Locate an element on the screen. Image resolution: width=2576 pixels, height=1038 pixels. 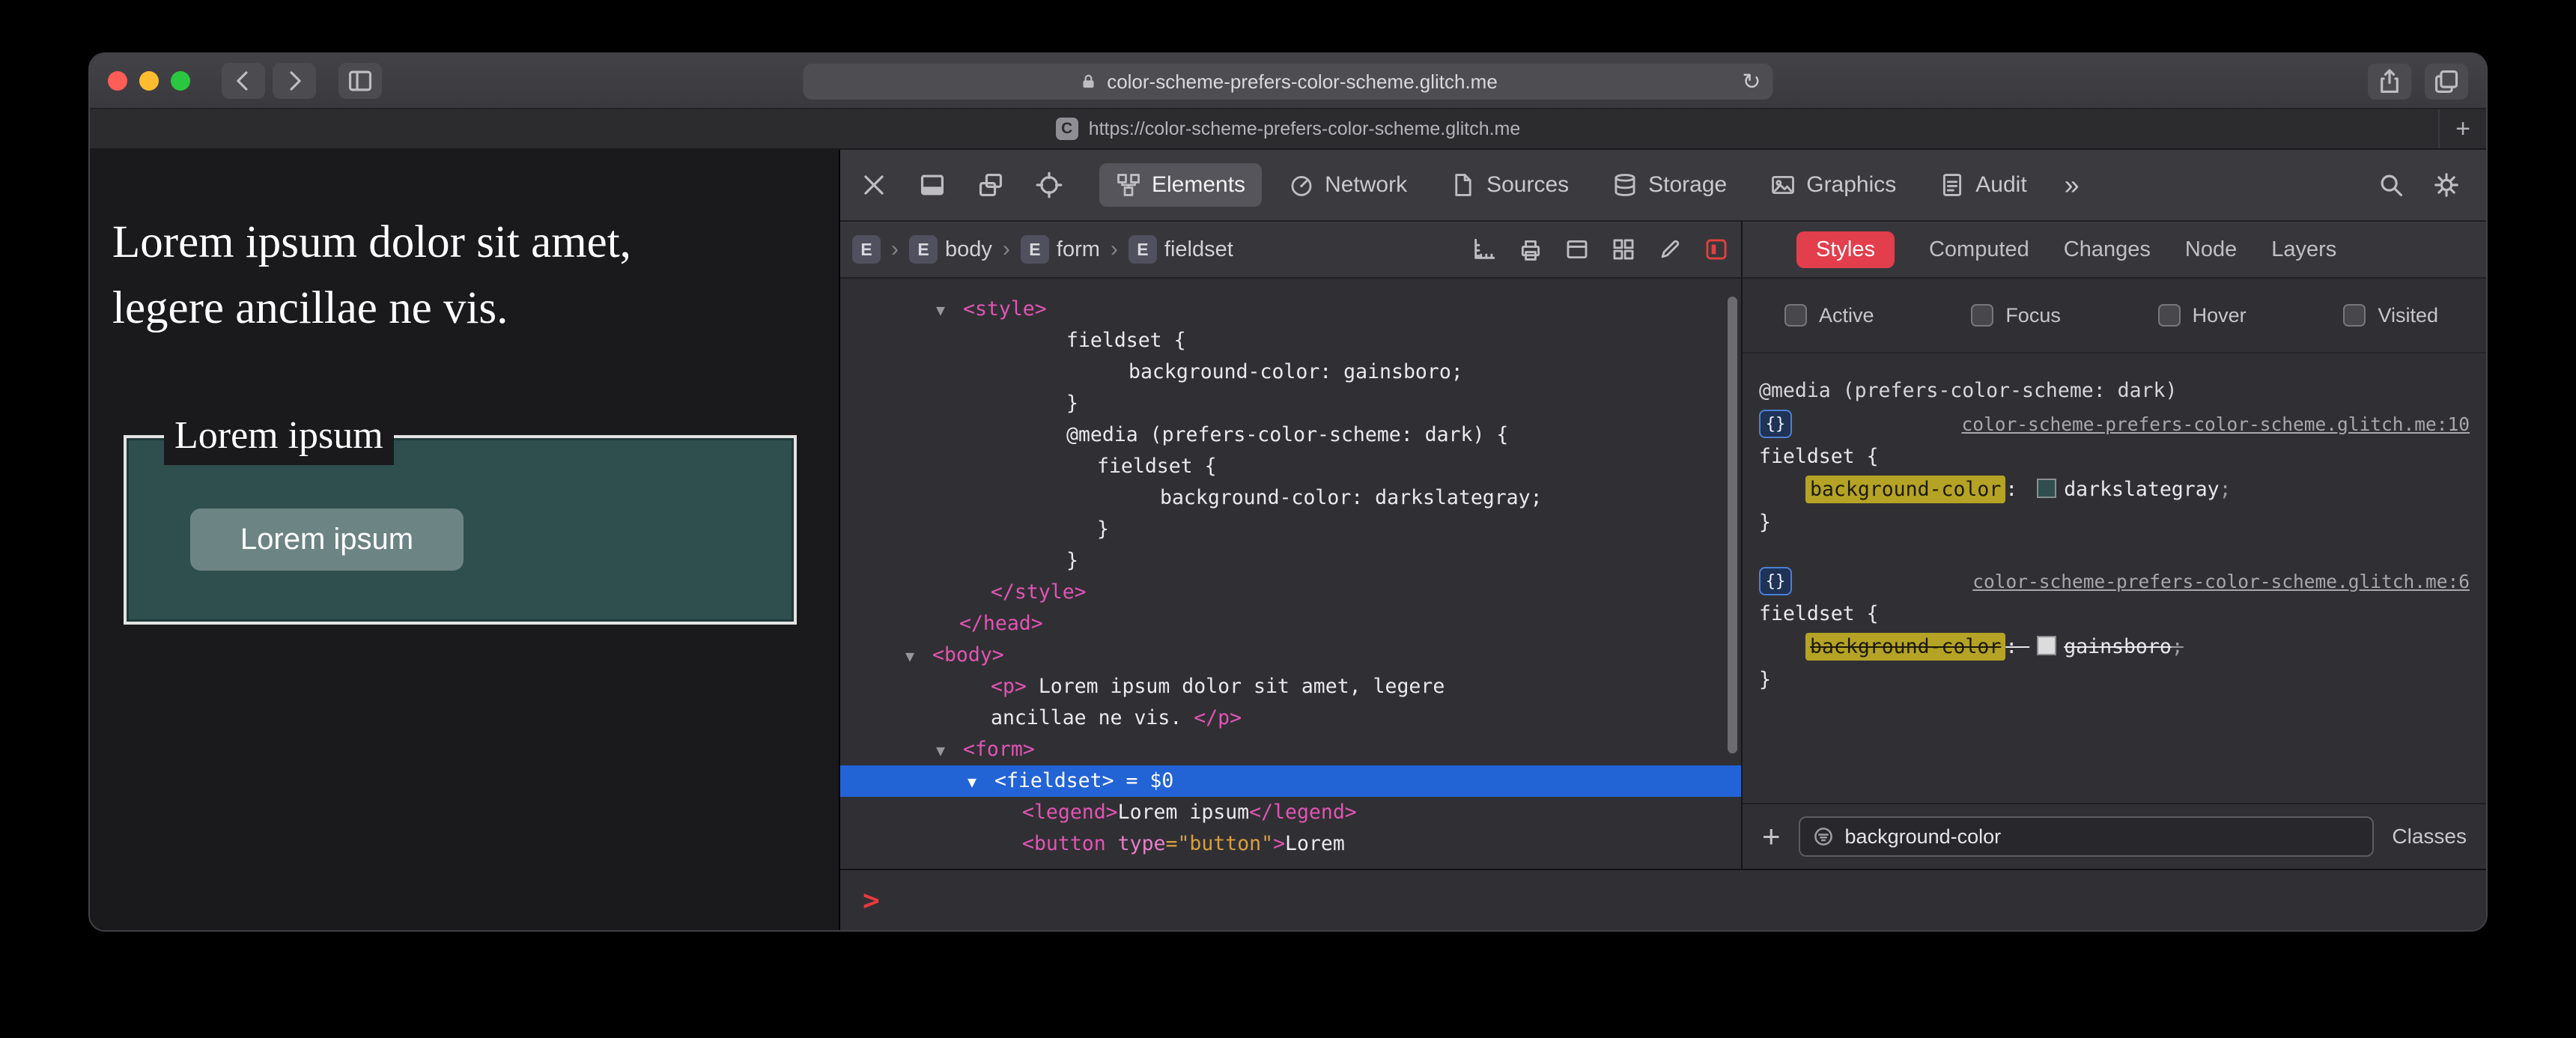
css-property-line: background-color: gainsboro; is located at coordinates (2114, 647).